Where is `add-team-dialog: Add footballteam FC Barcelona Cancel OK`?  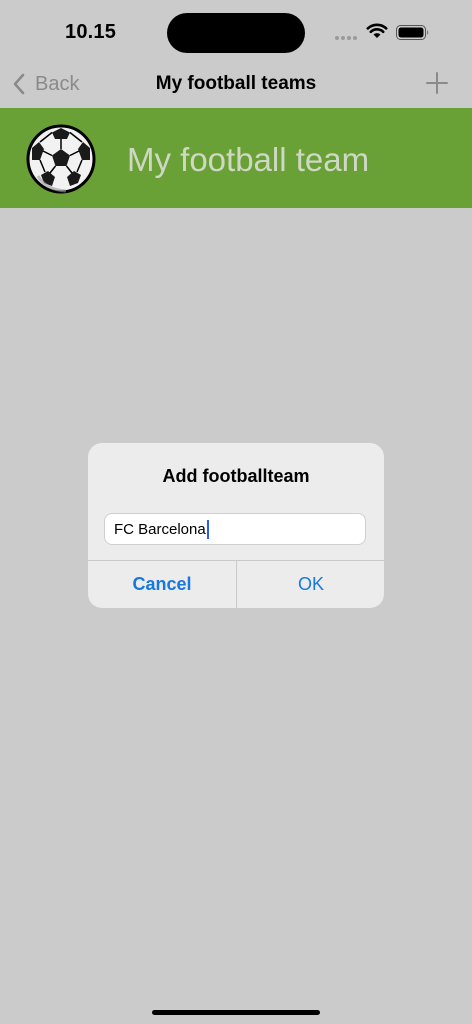 add-team-dialog: Add footballteam FC Barcelona Cancel OK is located at coordinates (236, 525).